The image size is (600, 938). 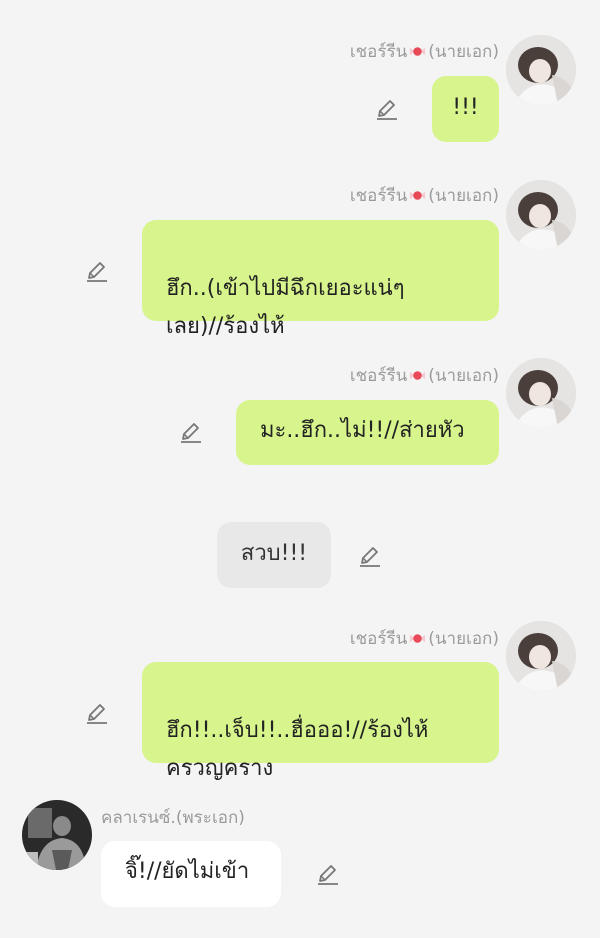 I want to click on sender-name: คลาเรนซ์.(พระเอก), so click(x=173, y=817).